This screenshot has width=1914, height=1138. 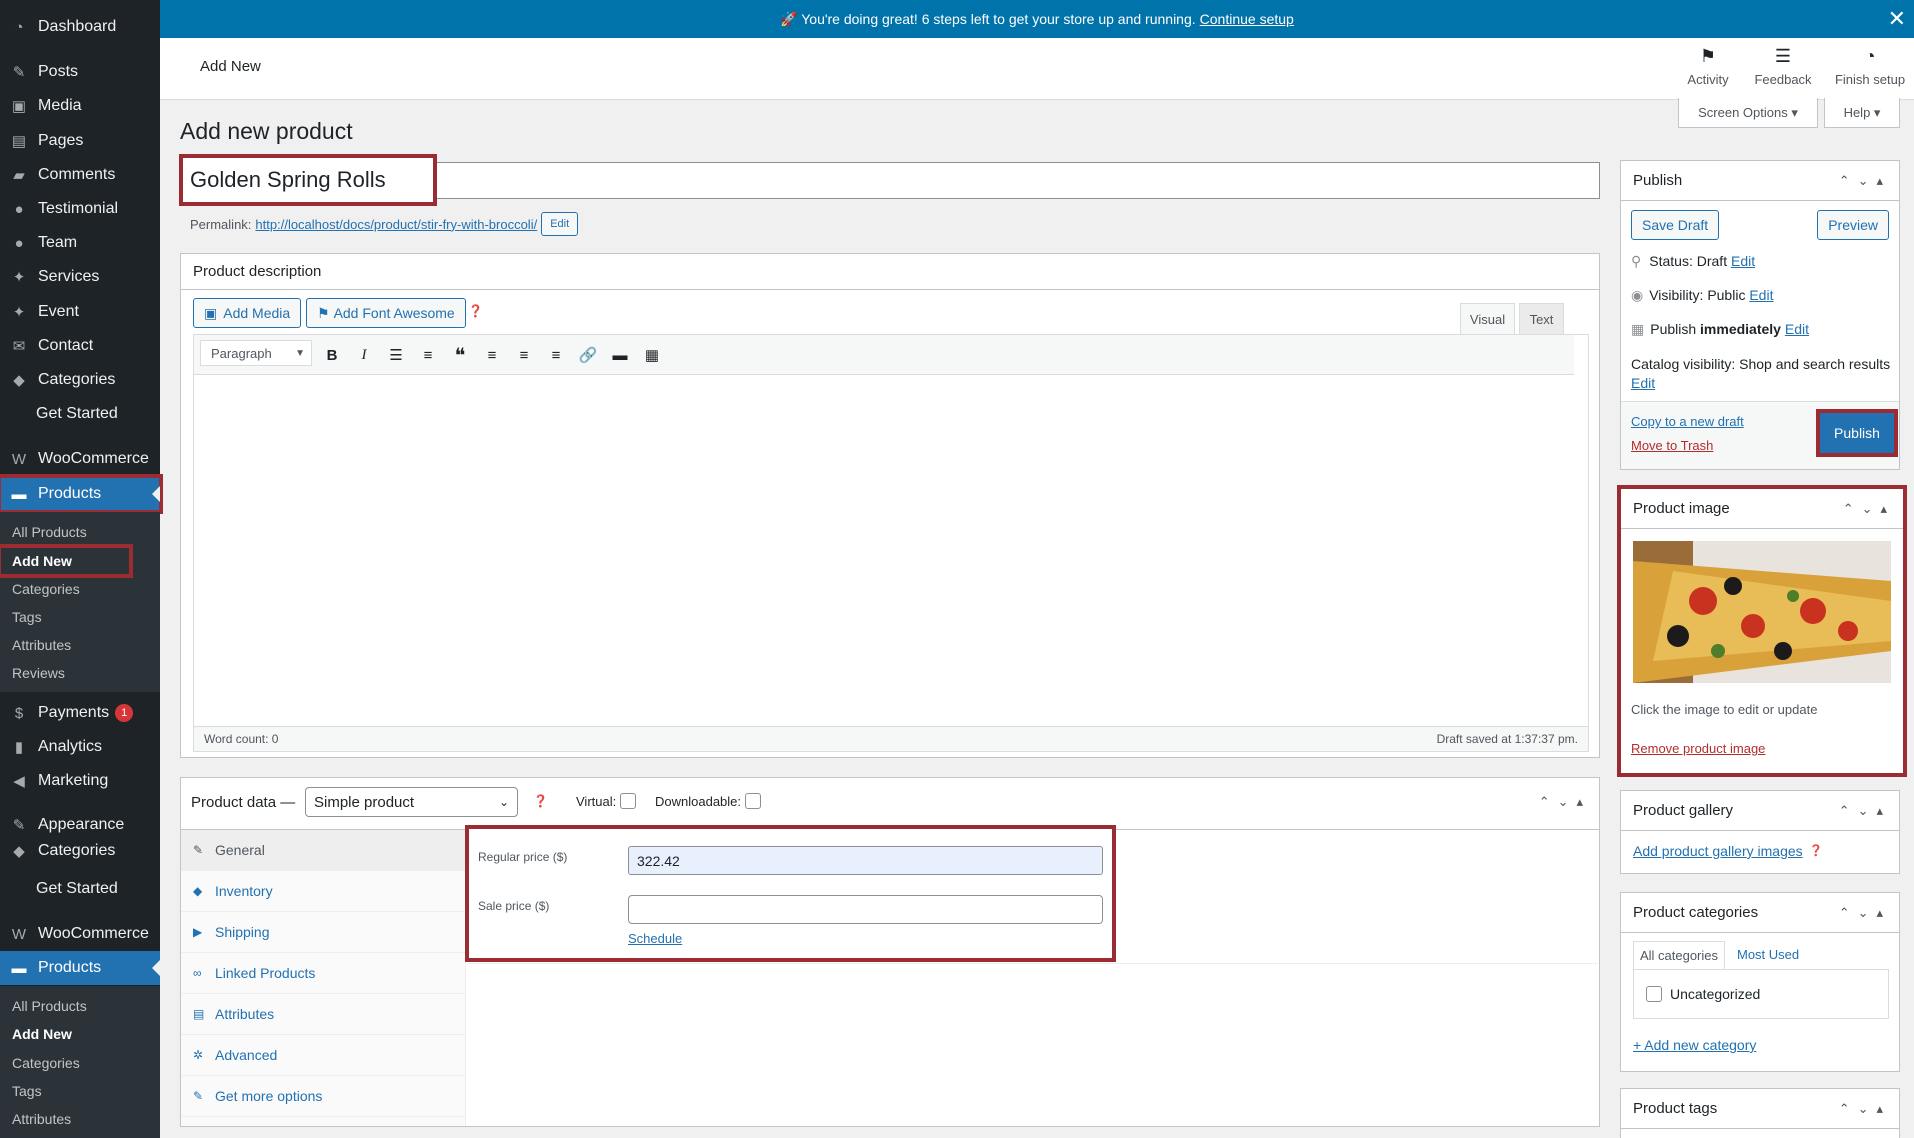 What do you see at coordinates (80, 346) in the screenshot?
I see `menu-contact: ✉ Contact` at bounding box center [80, 346].